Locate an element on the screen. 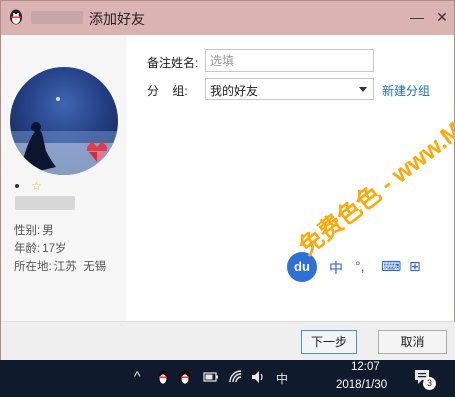 This screenshot has width=455, height=397. age-label: 年龄: is located at coordinates (27, 249).